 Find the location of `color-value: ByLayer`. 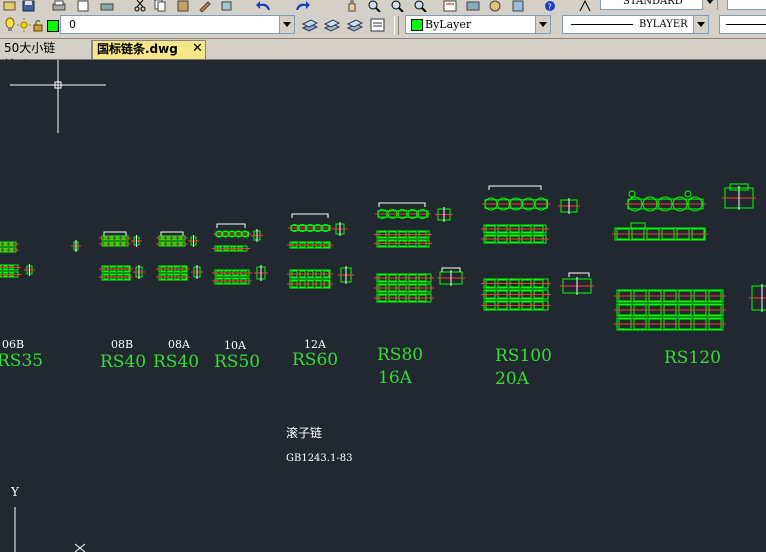

color-value: ByLayer is located at coordinates (448, 24).